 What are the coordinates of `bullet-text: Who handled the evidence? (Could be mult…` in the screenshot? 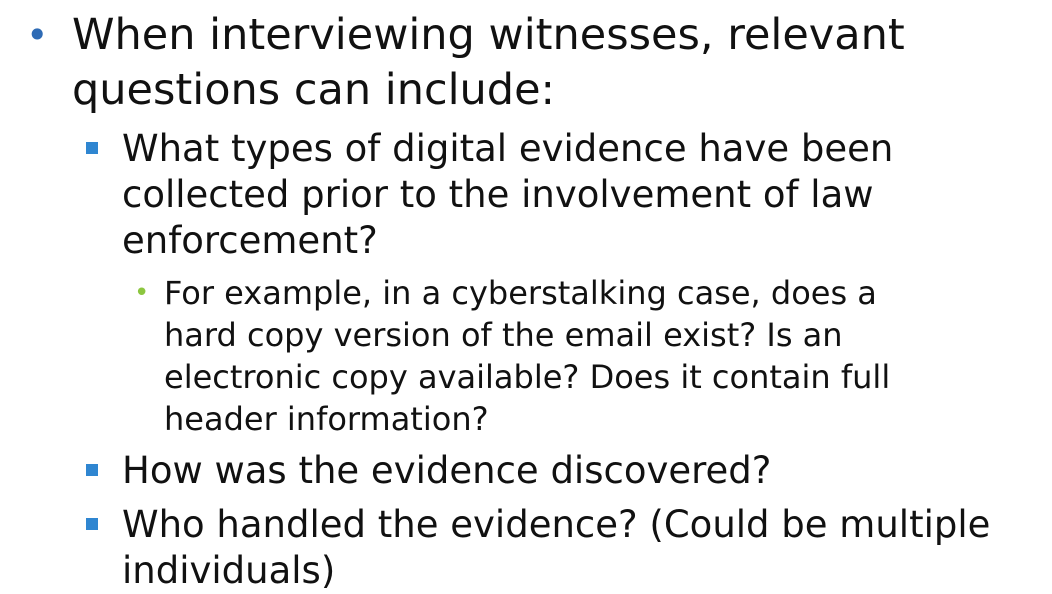 It's located at (556, 547).